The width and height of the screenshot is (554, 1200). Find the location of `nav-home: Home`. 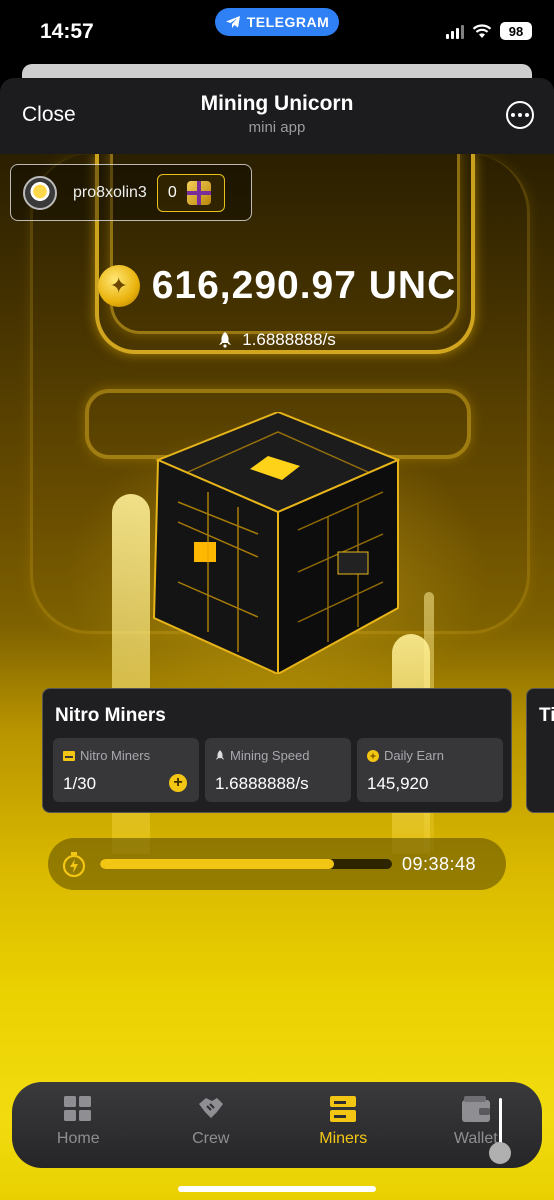

nav-home: Home is located at coordinates (78, 1125).